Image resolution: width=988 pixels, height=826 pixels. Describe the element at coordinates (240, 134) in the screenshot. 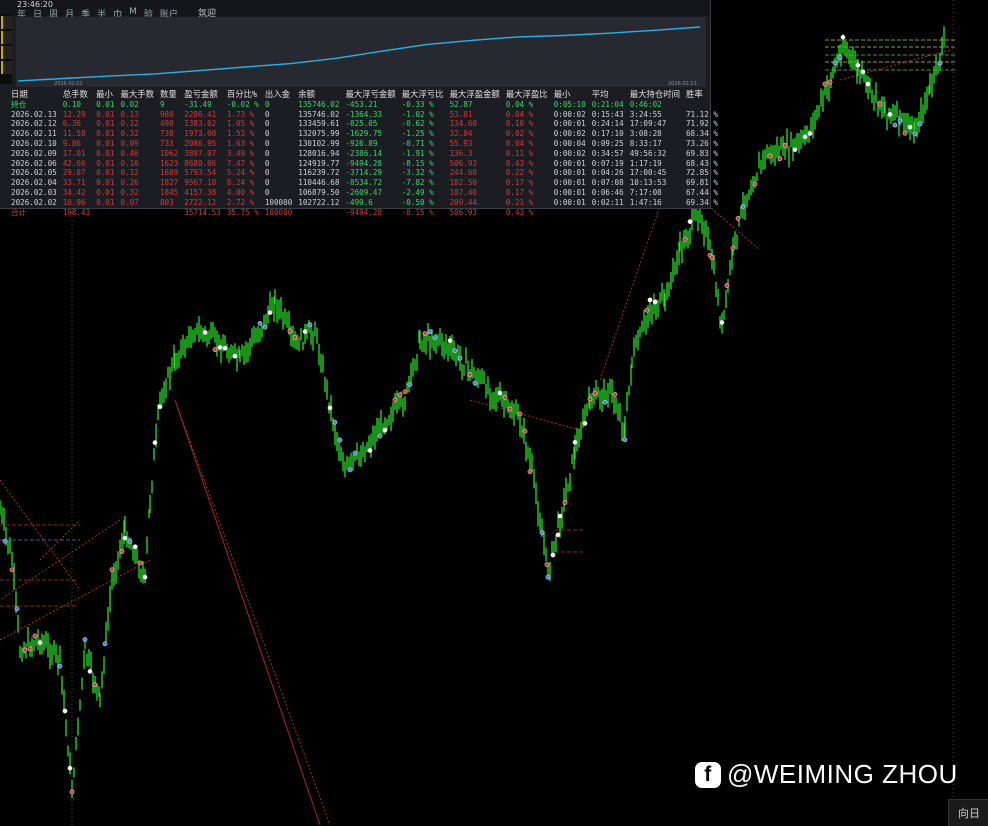

I see `cell: 1.53 %` at that location.